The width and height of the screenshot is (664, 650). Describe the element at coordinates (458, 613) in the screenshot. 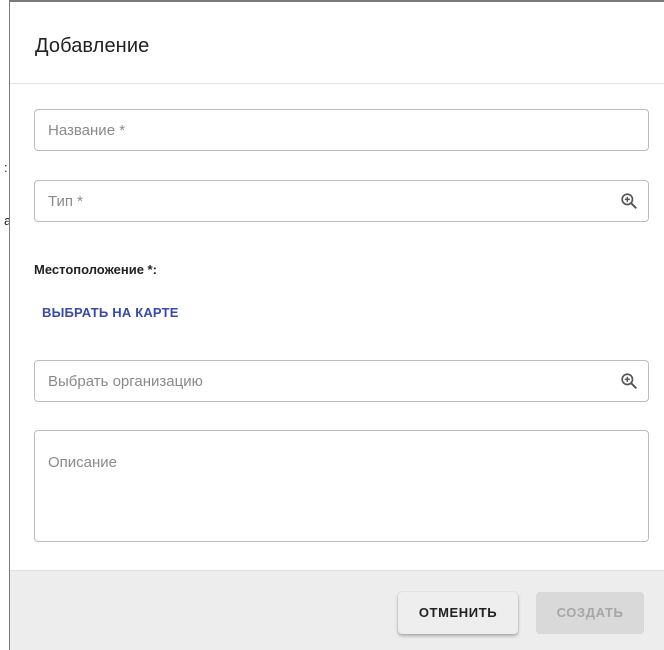

I see `cancel-button: ОТМЕНИТЬ` at that location.